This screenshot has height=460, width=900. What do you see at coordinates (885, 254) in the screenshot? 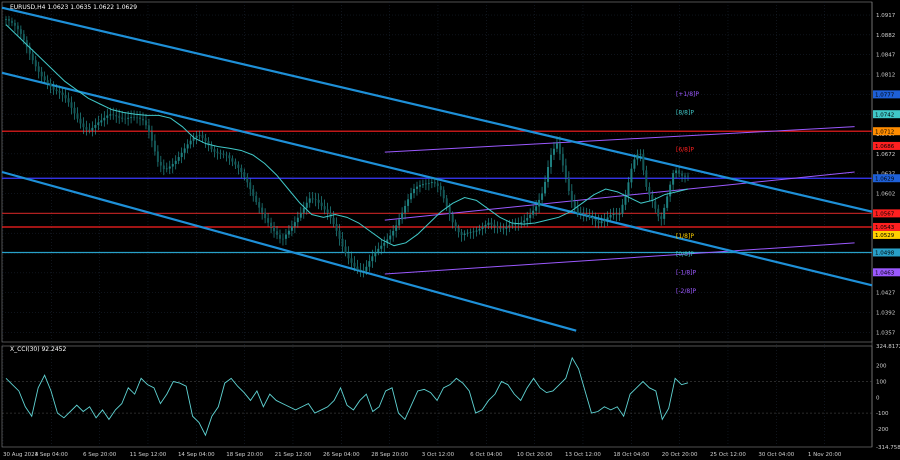
I see `price-badge-label: 1.0498` at bounding box center [885, 254].